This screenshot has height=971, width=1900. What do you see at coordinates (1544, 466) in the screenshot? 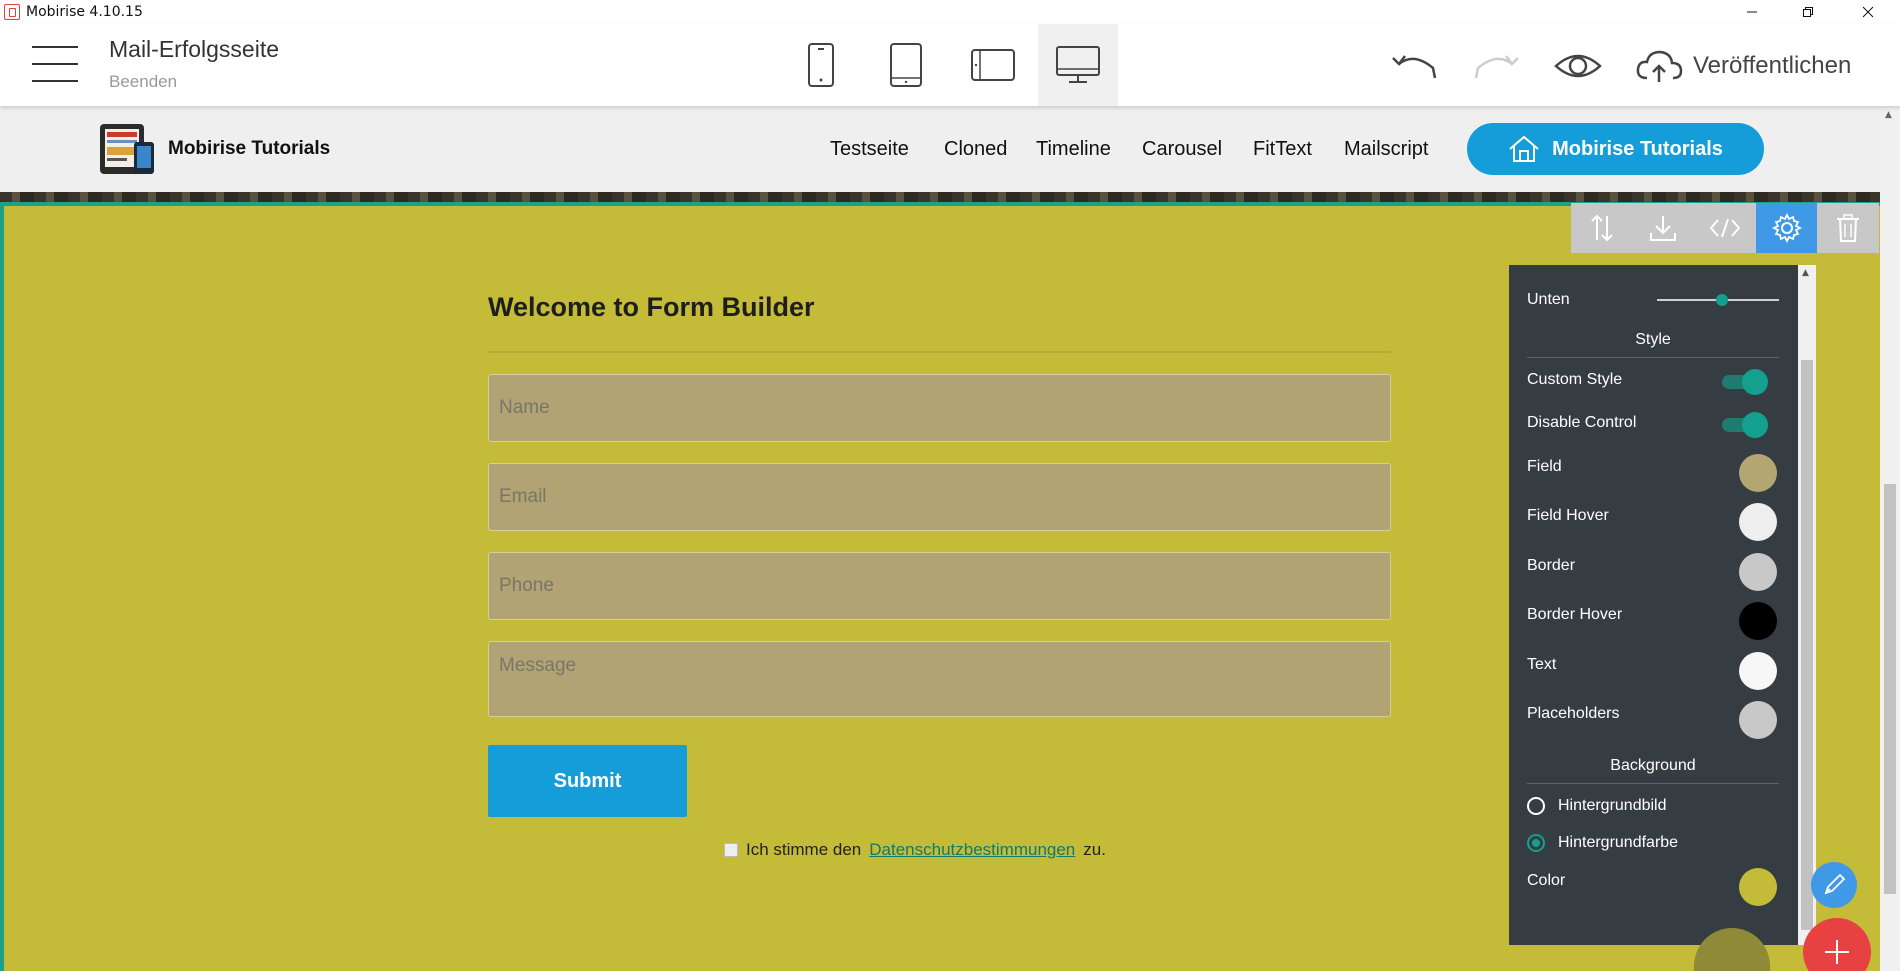
I see `field-color-label: Field` at bounding box center [1544, 466].